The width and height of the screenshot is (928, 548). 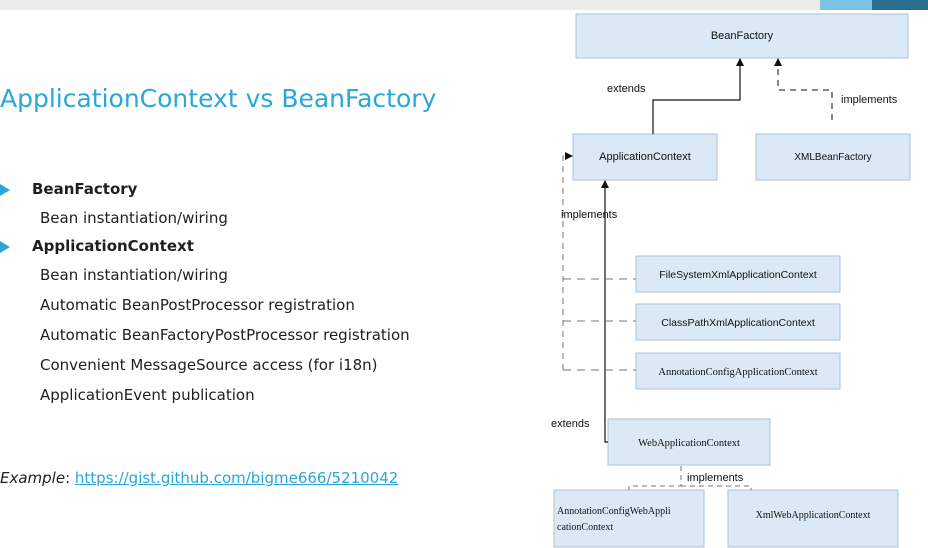 I want to click on arrow-implements-beanfactory, so click(x=803, y=89).